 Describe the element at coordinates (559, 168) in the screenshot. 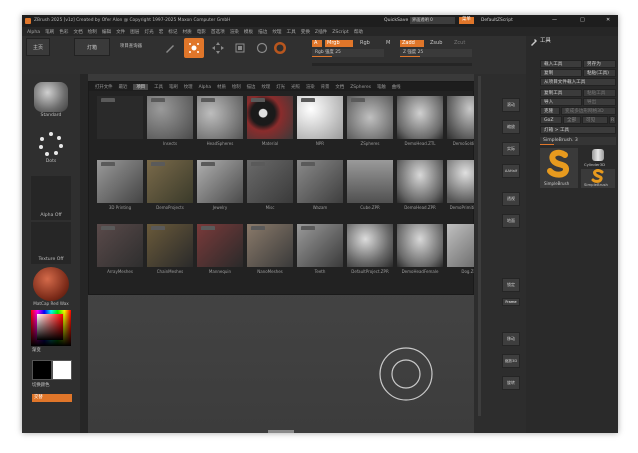

I see `tool-thumbnail-simplebrush-large: SimpleBrush` at that location.